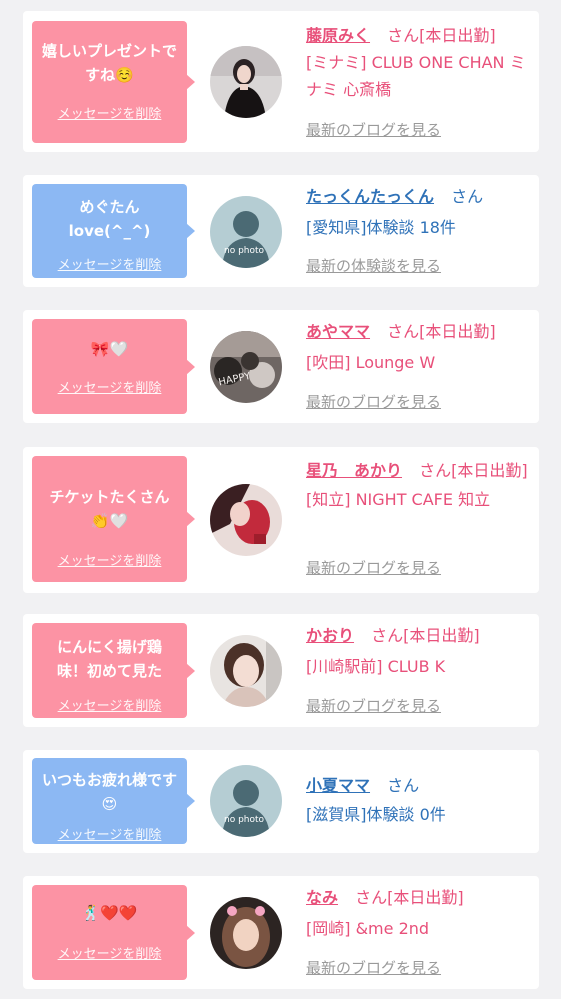 This screenshot has height=999, width=561. I want to click on review-details: [滋賀県]体験談 0件, so click(376, 814).